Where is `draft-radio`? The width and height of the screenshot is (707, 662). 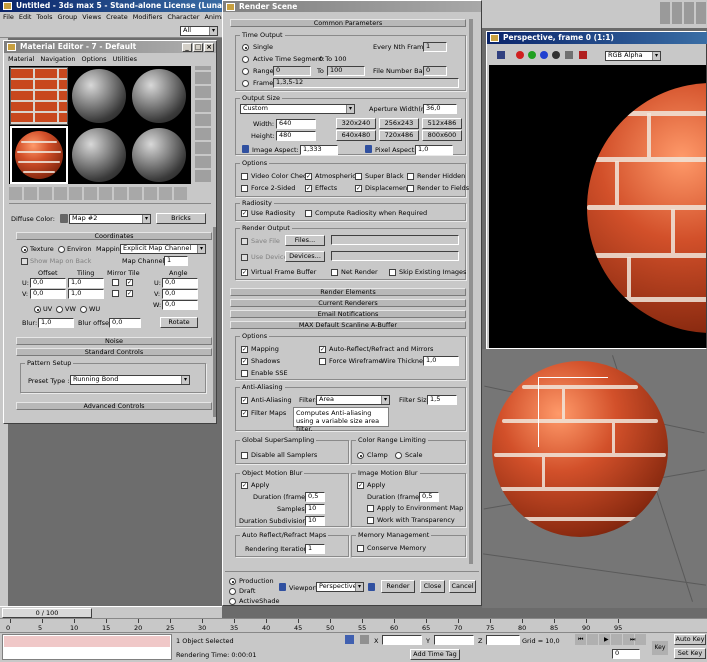 draft-radio is located at coordinates (232, 591).